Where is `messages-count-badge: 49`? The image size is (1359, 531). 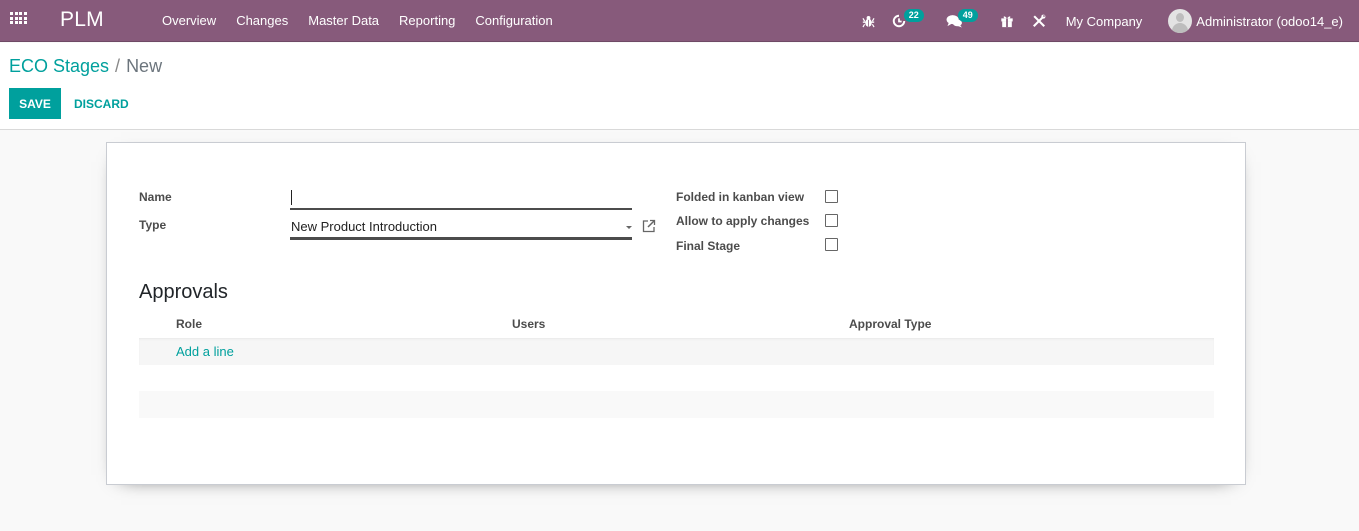
messages-count-badge: 49 is located at coordinates (967, 15).